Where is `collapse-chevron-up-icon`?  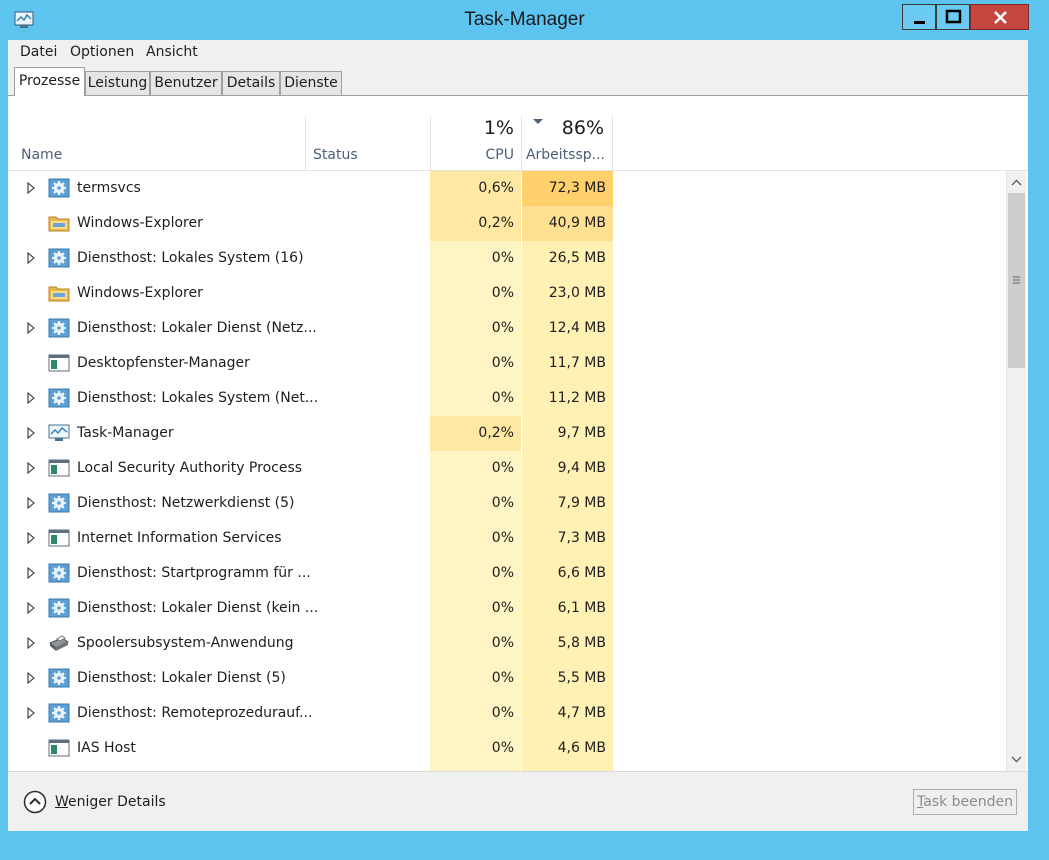 collapse-chevron-up-icon is located at coordinates (35, 802).